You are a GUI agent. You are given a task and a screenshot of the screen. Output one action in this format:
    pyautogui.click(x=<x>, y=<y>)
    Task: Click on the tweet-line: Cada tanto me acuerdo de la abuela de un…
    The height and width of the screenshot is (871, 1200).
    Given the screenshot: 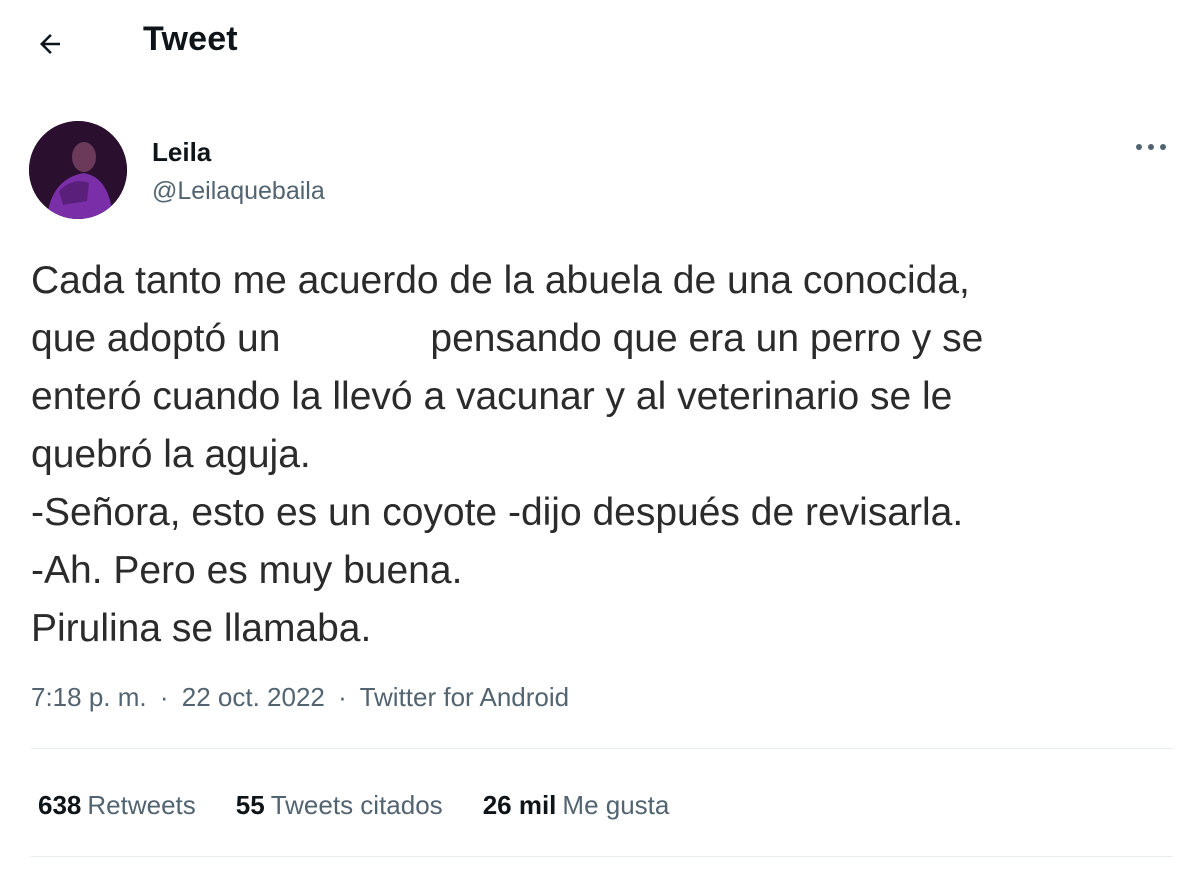 What is the action you would take?
    pyautogui.click(x=500, y=280)
    